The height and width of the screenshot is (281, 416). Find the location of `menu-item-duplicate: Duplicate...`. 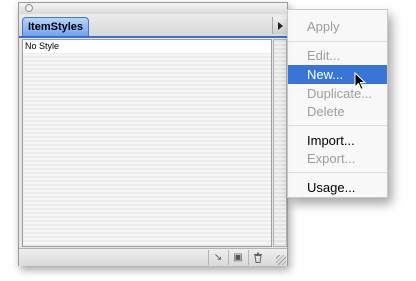

menu-item-duplicate: Duplicate... is located at coordinates (340, 93).